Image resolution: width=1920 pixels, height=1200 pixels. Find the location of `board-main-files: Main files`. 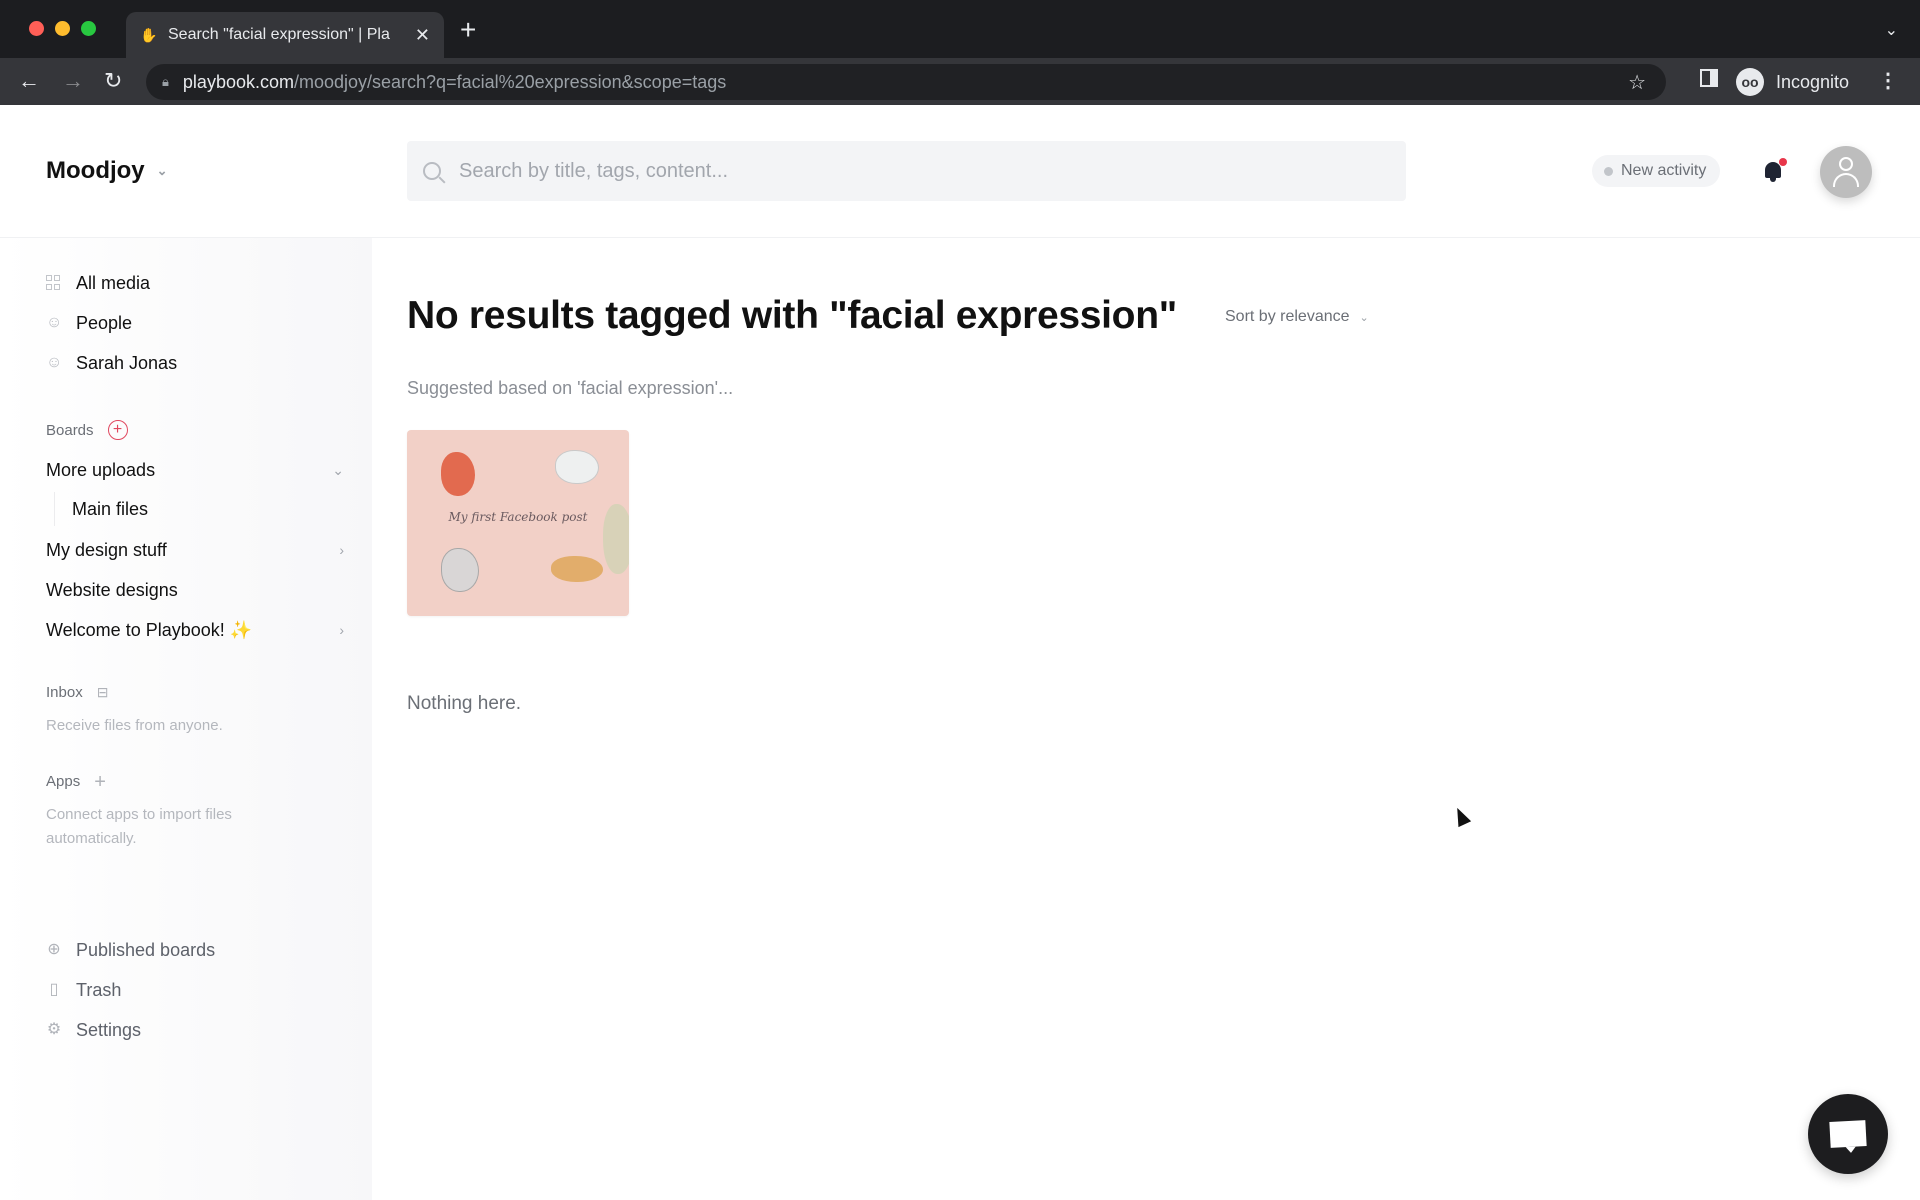

board-main-files: Main files is located at coordinates (101, 509).